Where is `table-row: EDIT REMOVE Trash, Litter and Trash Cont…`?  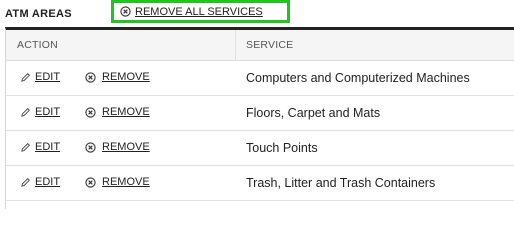
table-row: EDIT REMOVE Trash, Litter and Trash Cont… is located at coordinates (260, 183).